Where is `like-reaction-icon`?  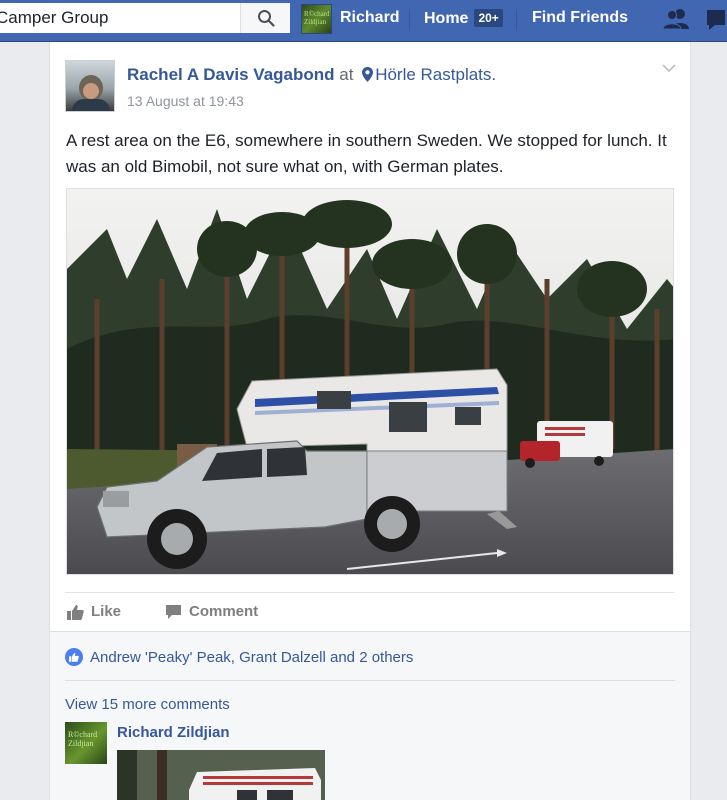 like-reaction-icon is located at coordinates (74, 657).